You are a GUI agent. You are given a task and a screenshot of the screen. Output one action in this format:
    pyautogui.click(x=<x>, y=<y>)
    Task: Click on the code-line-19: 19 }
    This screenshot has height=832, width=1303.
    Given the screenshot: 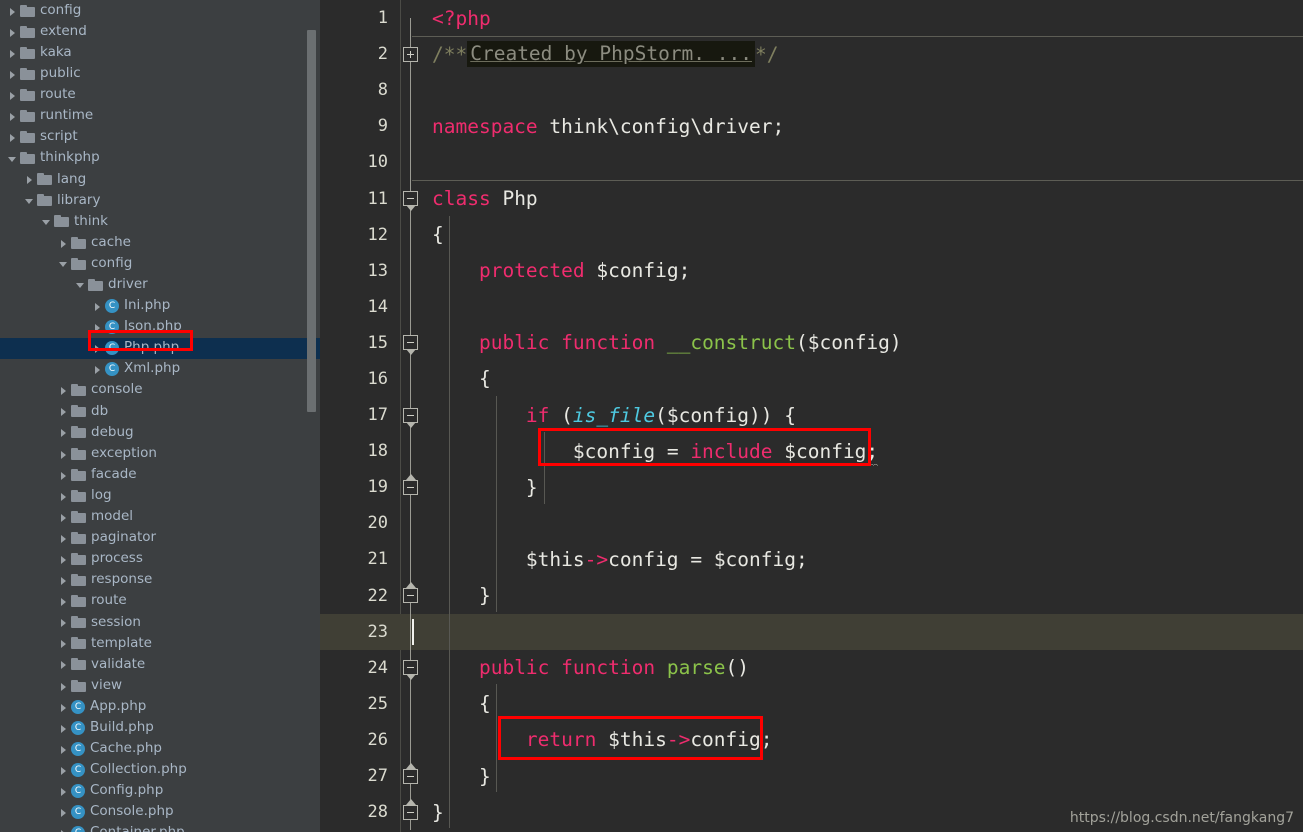 What is the action you would take?
    pyautogui.click(x=811, y=487)
    